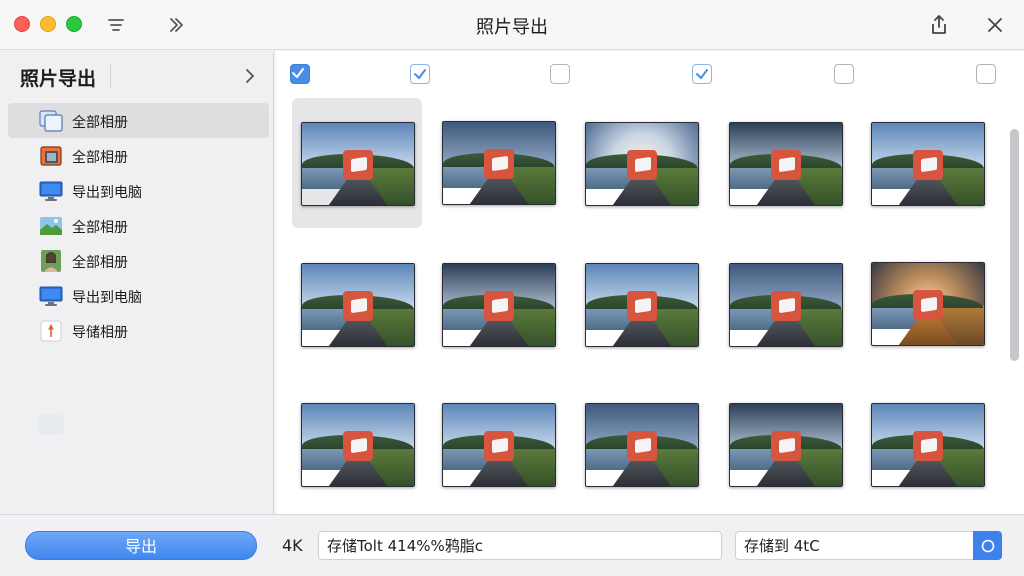 This screenshot has height=576, width=1024. Describe the element at coordinates (100, 333) in the screenshot. I see `sidebar-item-label: 导储相册` at that location.